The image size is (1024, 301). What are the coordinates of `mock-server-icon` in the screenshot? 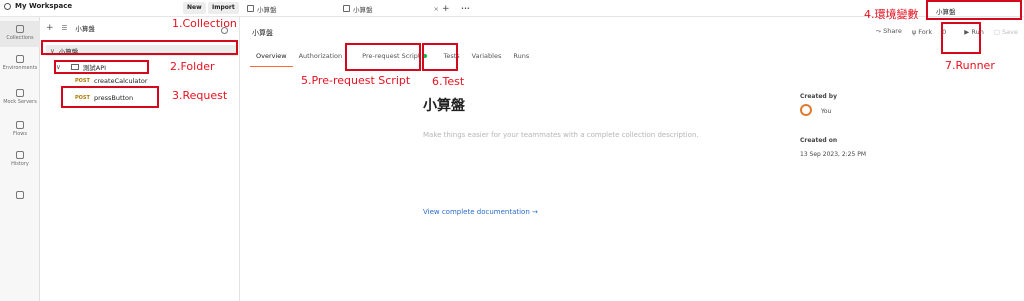 It's located at (20, 93).